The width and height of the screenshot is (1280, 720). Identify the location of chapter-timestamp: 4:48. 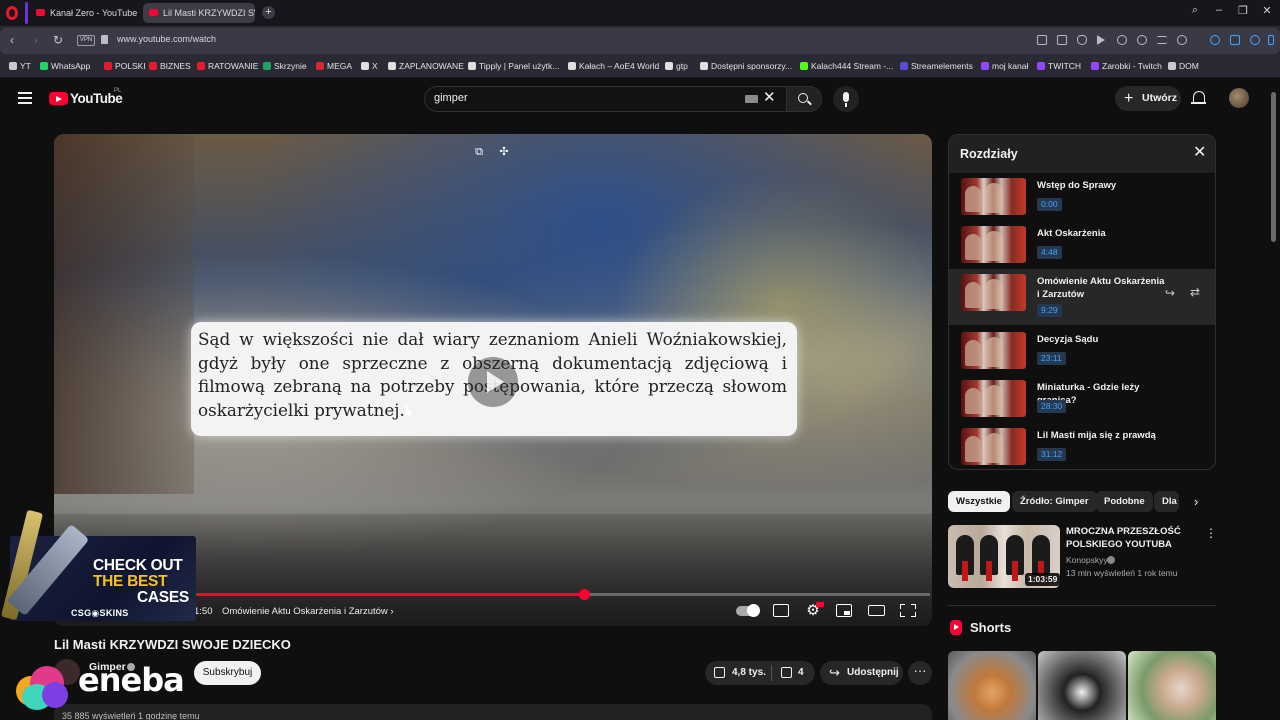
(1049, 252).